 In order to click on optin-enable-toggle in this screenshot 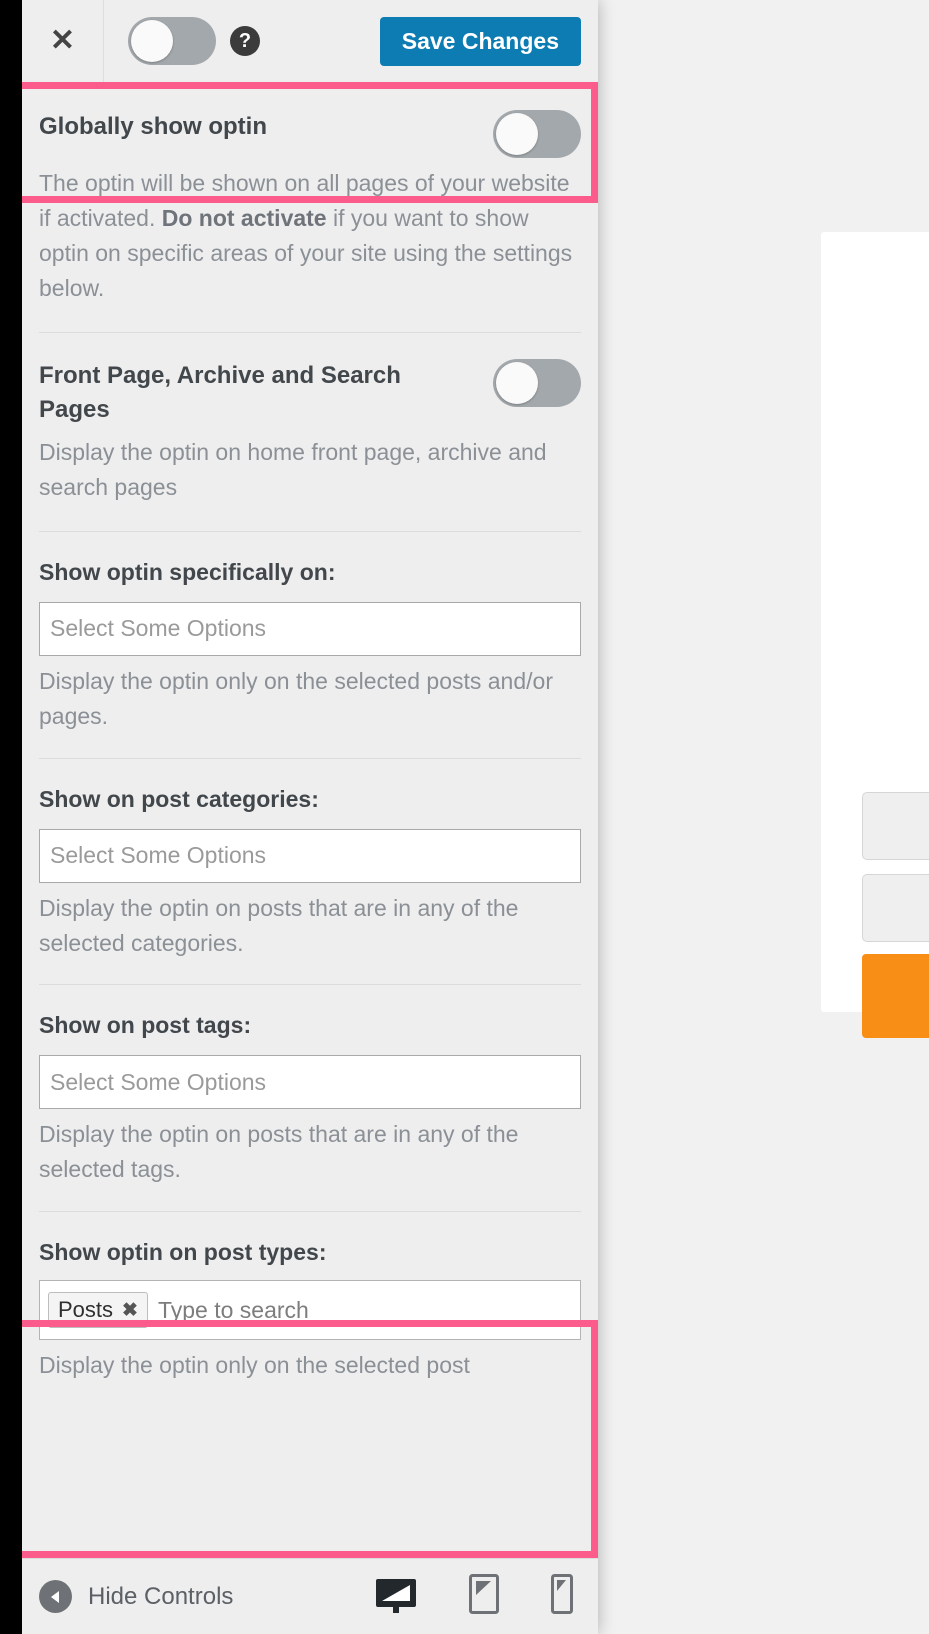, I will do `click(172, 41)`.